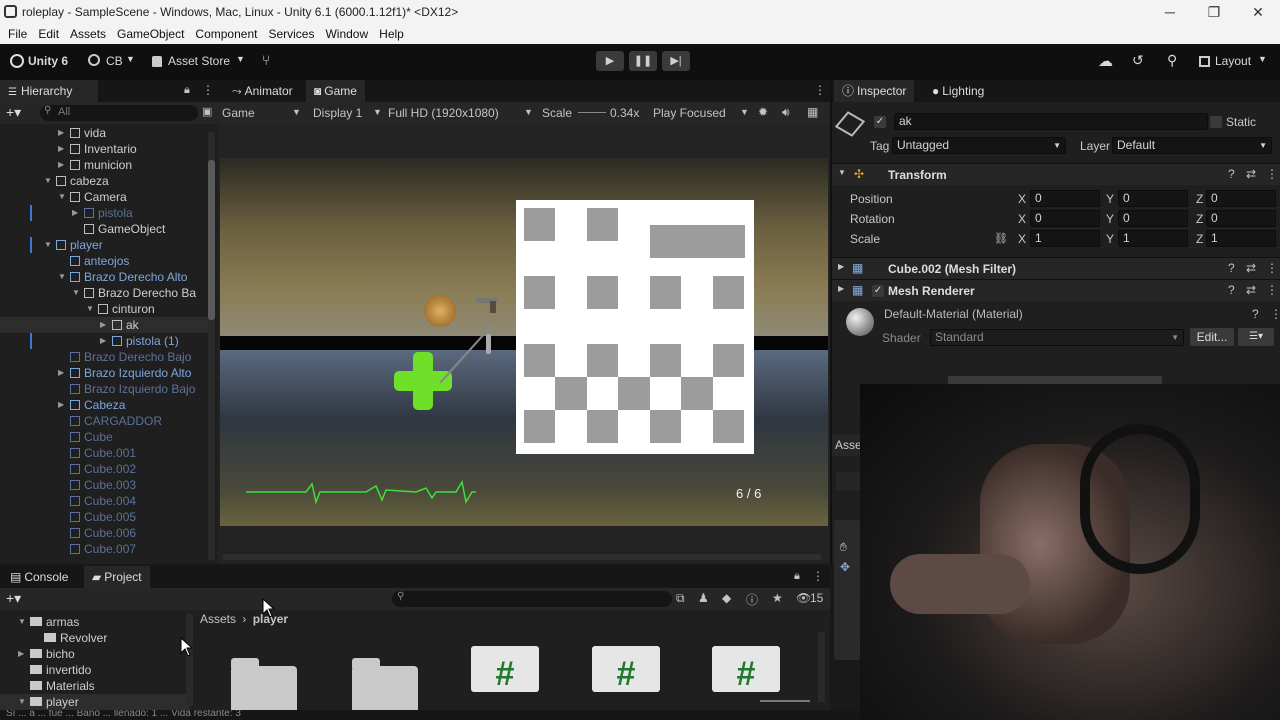 The width and height of the screenshot is (1280, 720). Describe the element at coordinates (842, 172) in the screenshot. I see `collapse-arrow-icon: ▼` at that location.